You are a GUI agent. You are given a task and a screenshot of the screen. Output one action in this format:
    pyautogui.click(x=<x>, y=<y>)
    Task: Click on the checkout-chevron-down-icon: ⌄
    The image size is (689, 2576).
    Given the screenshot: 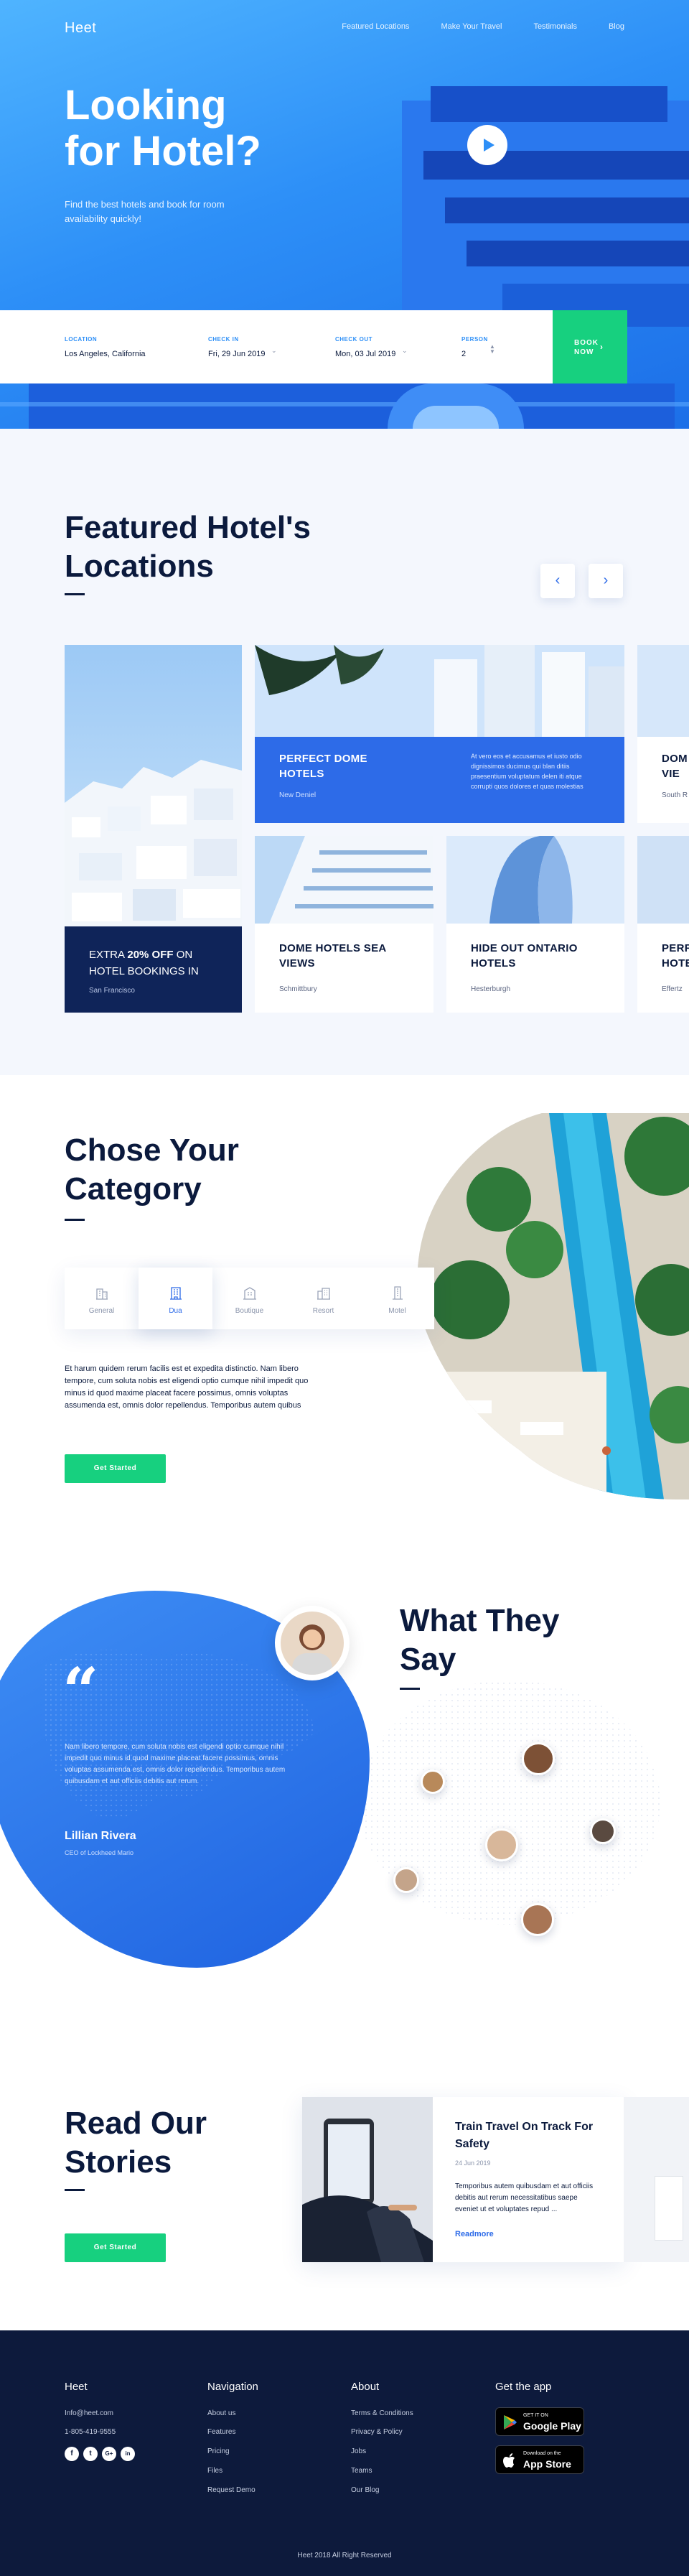 What is the action you would take?
    pyautogui.click(x=405, y=351)
    